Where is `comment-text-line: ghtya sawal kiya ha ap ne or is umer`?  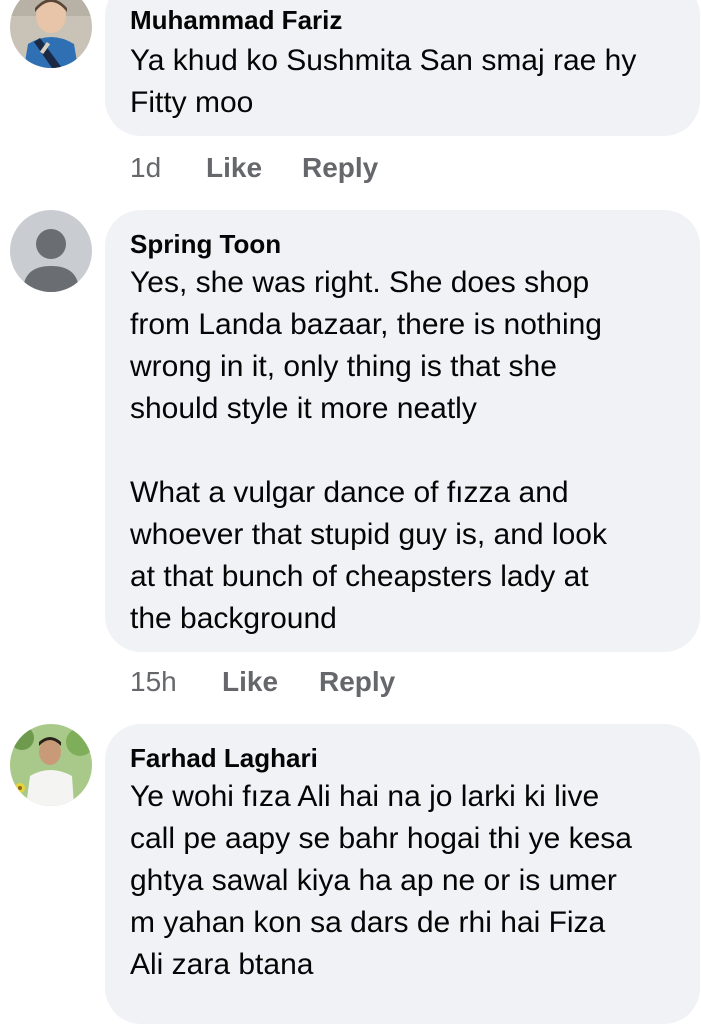 comment-text-line: ghtya sawal kiya ha ap ne or is umer is located at coordinates (373, 880).